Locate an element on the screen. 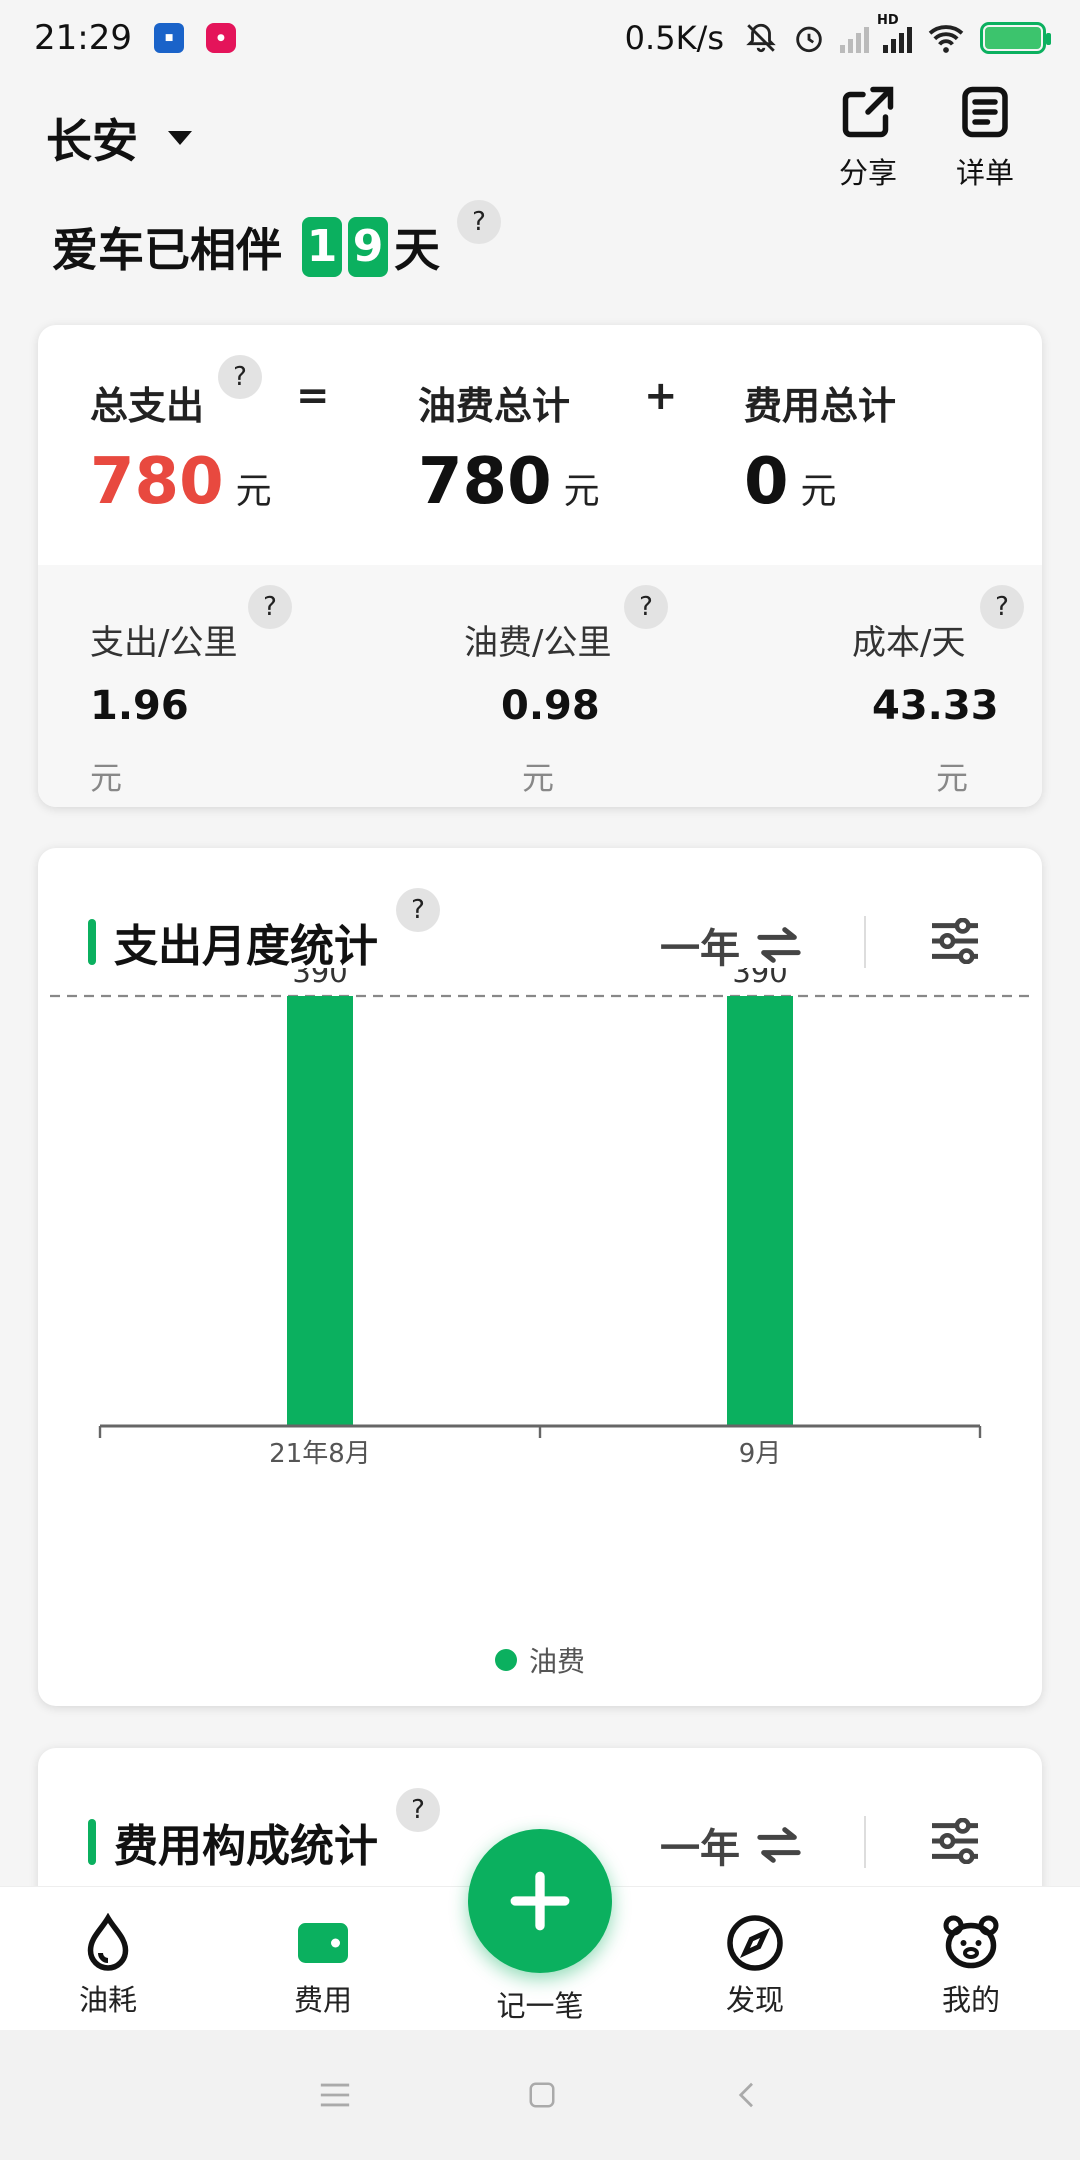 Image resolution: width=1080 pixels, height=2160 pixels. legend-dot is located at coordinates (505, 1660).